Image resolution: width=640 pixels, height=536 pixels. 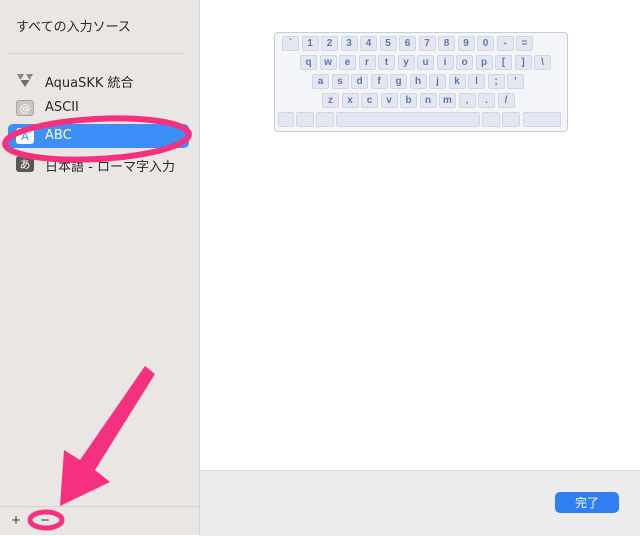 I want to click on keyboard-key: 3, so click(x=349, y=43).